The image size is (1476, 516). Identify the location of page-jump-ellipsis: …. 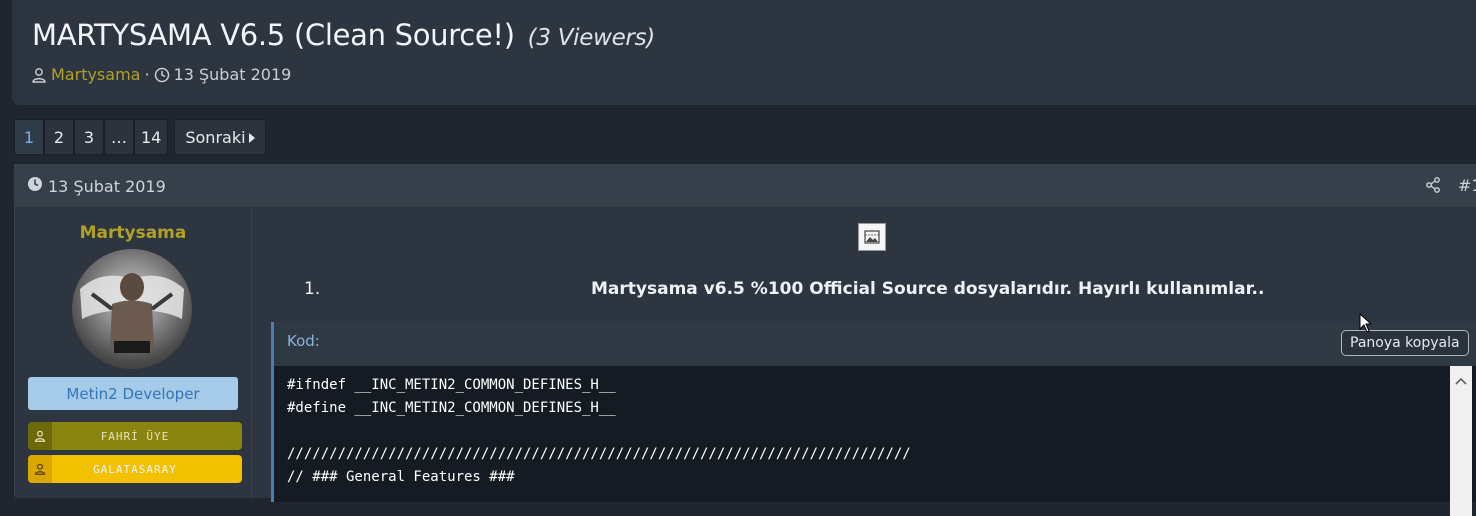
(119, 137).